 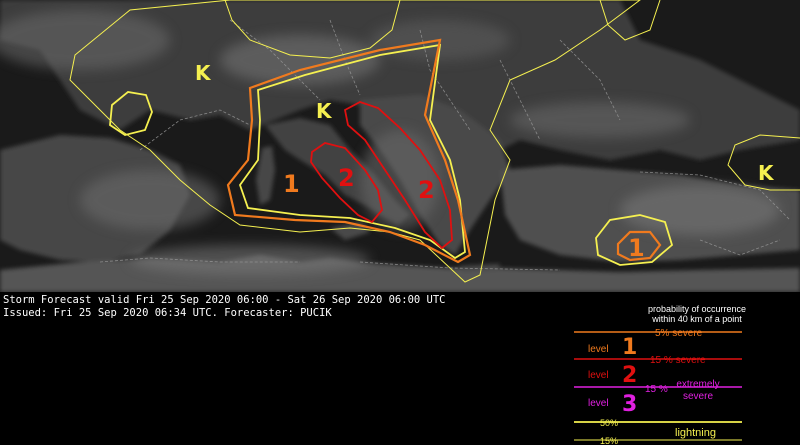 What do you see at coordinates (629, 375) in the screenshot?
I see `legend-level2-number: 2` at bounding box center [629, 375].